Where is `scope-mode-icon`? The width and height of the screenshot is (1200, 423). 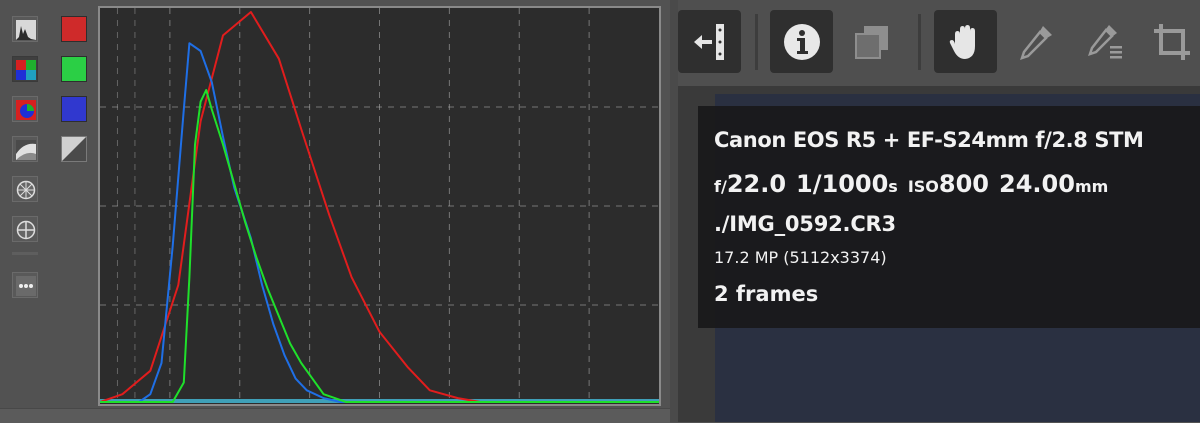 scope-mode-icon is located at coordinates (26, 190).